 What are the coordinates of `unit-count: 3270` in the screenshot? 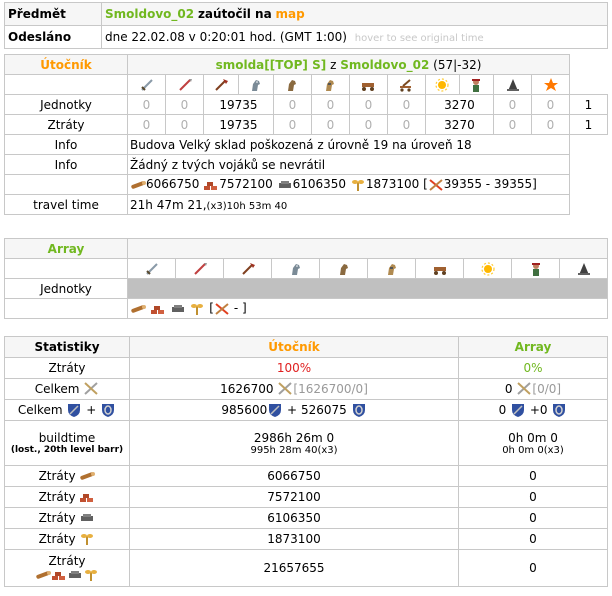 It's located at (459, 104).